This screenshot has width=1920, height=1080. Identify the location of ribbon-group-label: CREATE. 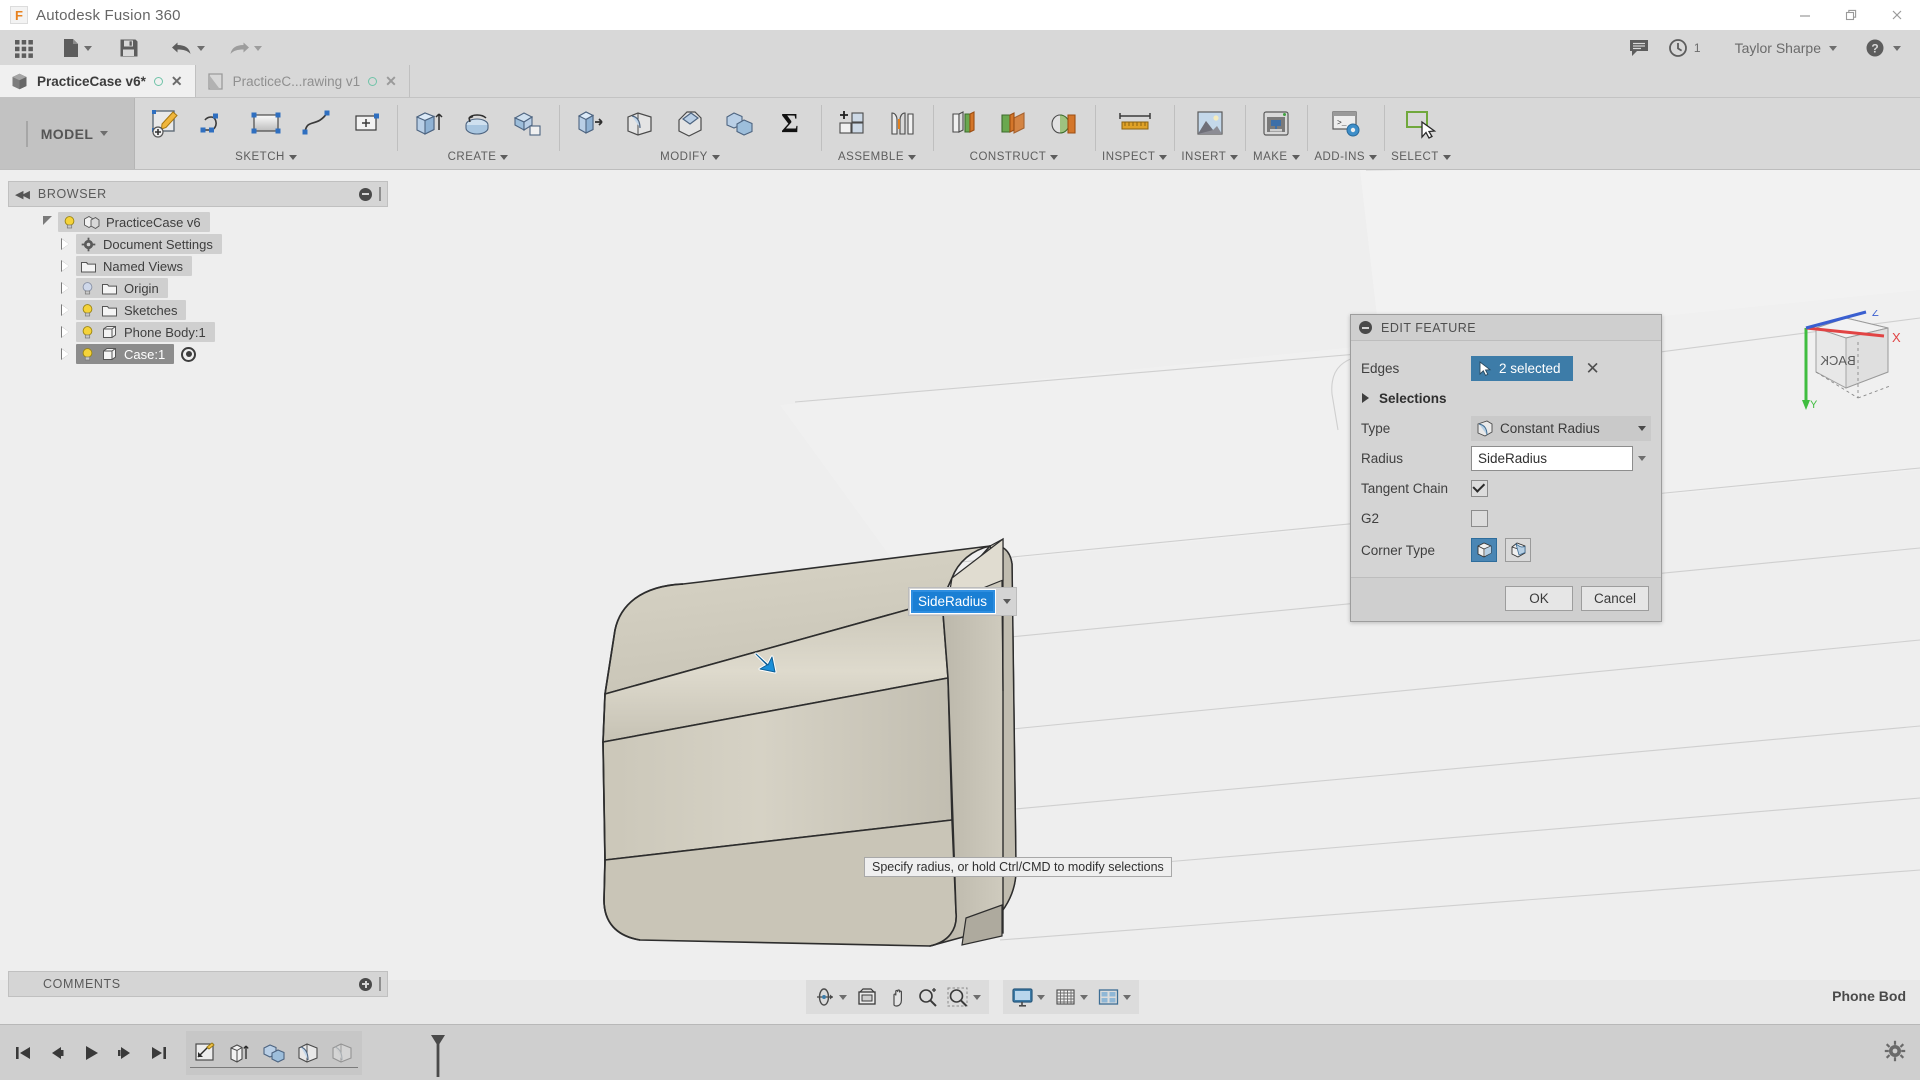
(478, 157).